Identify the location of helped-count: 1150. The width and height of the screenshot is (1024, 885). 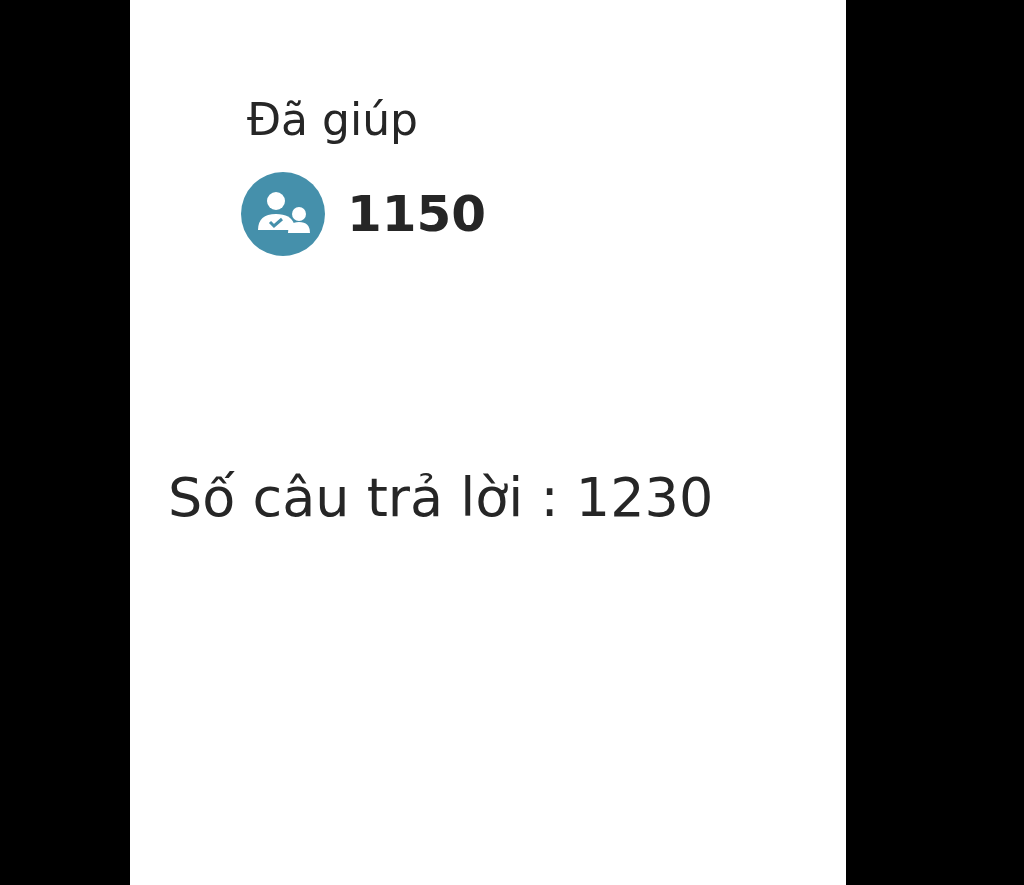
(417, 214).